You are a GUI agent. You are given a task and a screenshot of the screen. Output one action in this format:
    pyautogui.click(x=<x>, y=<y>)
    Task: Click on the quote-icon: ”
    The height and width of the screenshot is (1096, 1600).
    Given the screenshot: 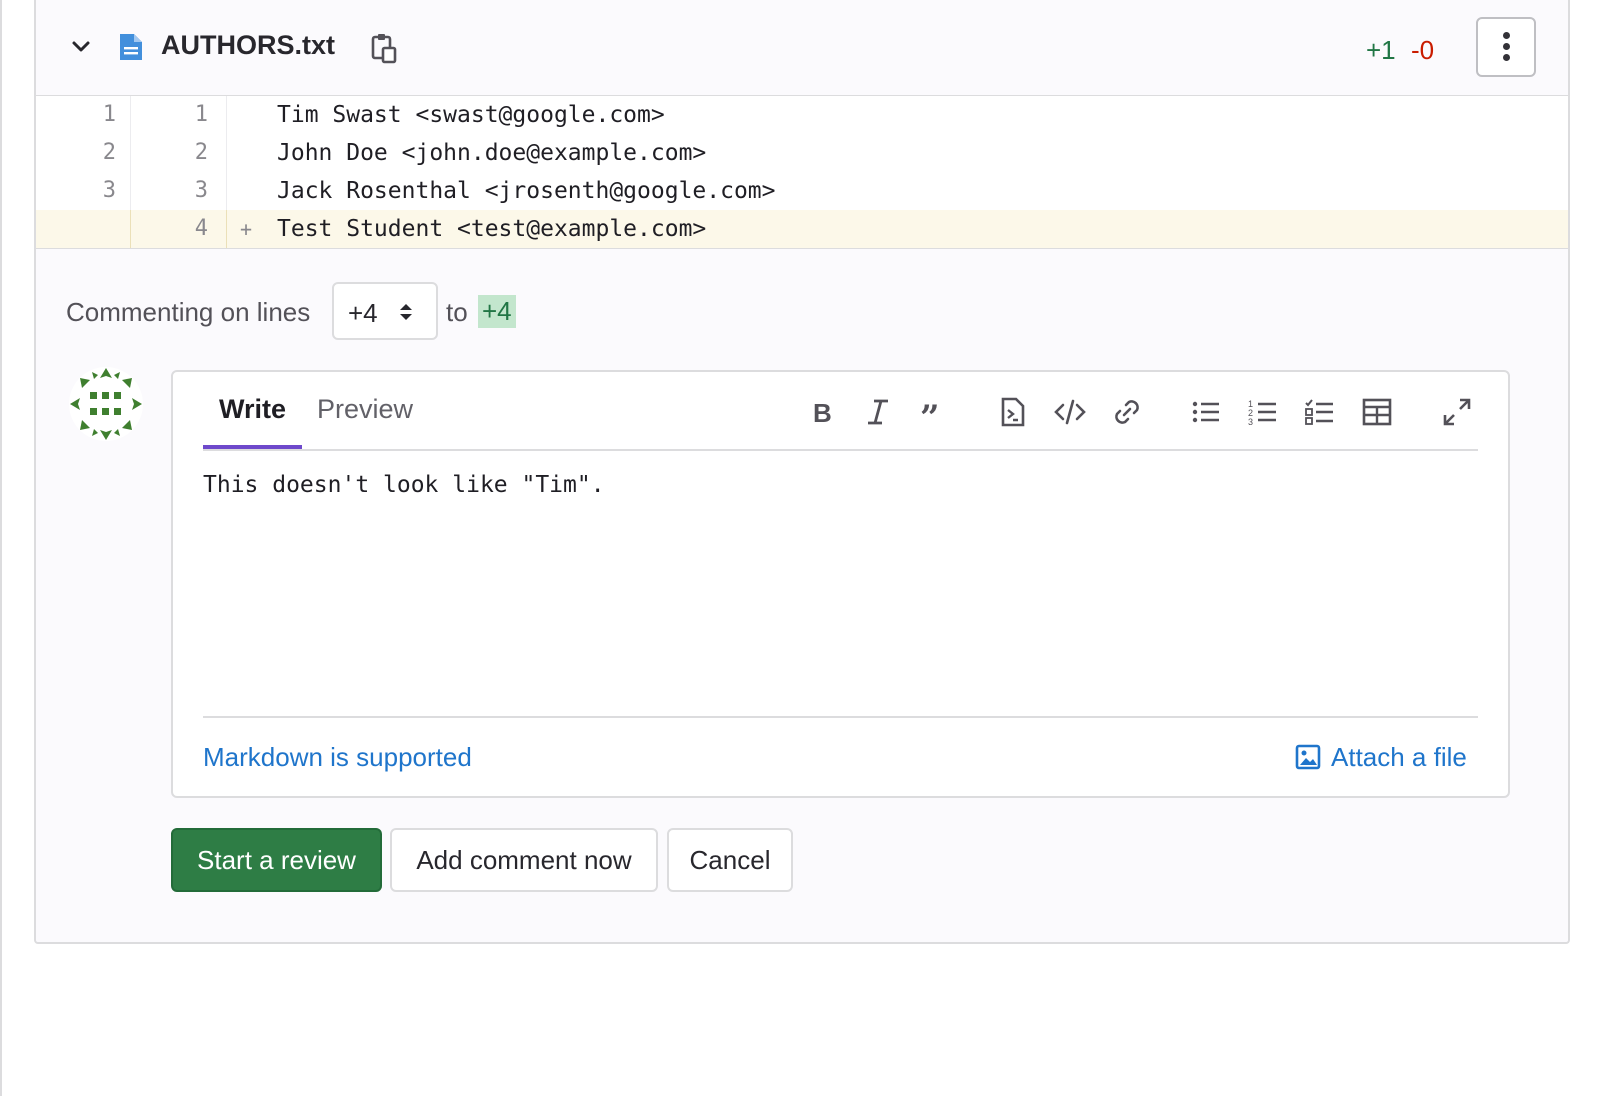 What is the action you would take?
    pyautogui.click(x=935, y=417)
    